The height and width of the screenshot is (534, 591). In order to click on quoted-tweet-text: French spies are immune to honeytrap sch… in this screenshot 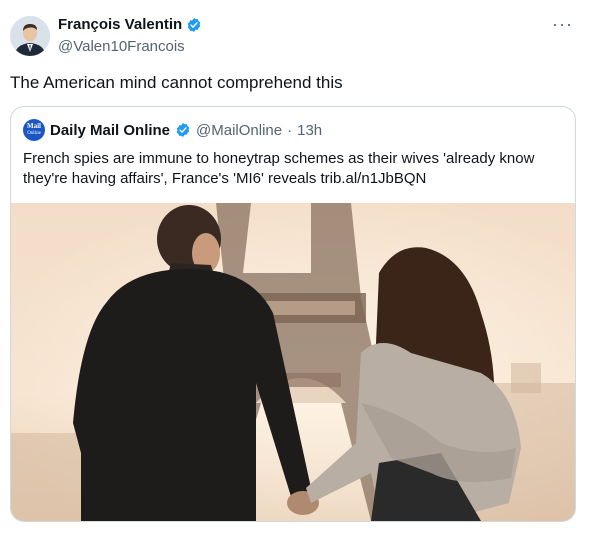, I will do `click(279, 168)`.